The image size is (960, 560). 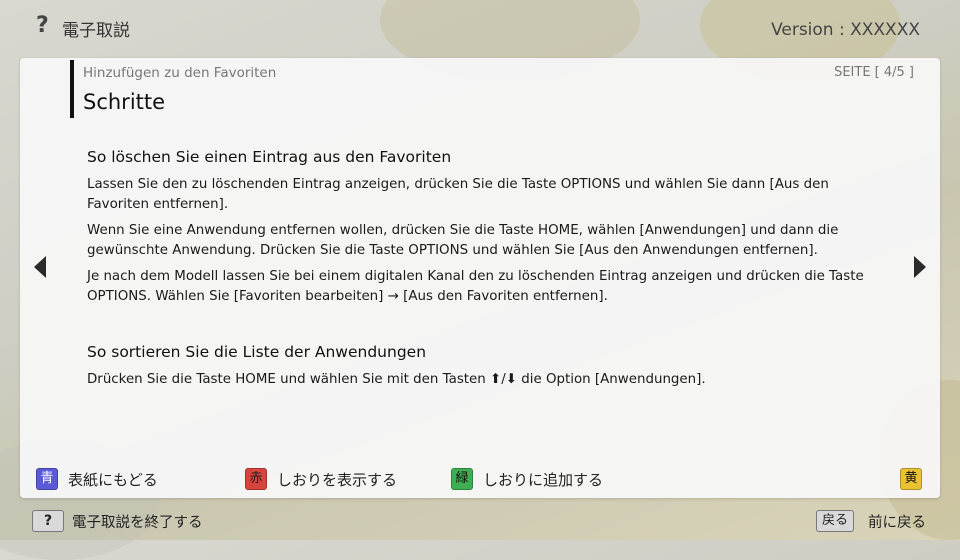 What do you see at coordinates (48, 521) in the screenshot?
I see `help-key-button: ?` at bounding box center [48, 521].